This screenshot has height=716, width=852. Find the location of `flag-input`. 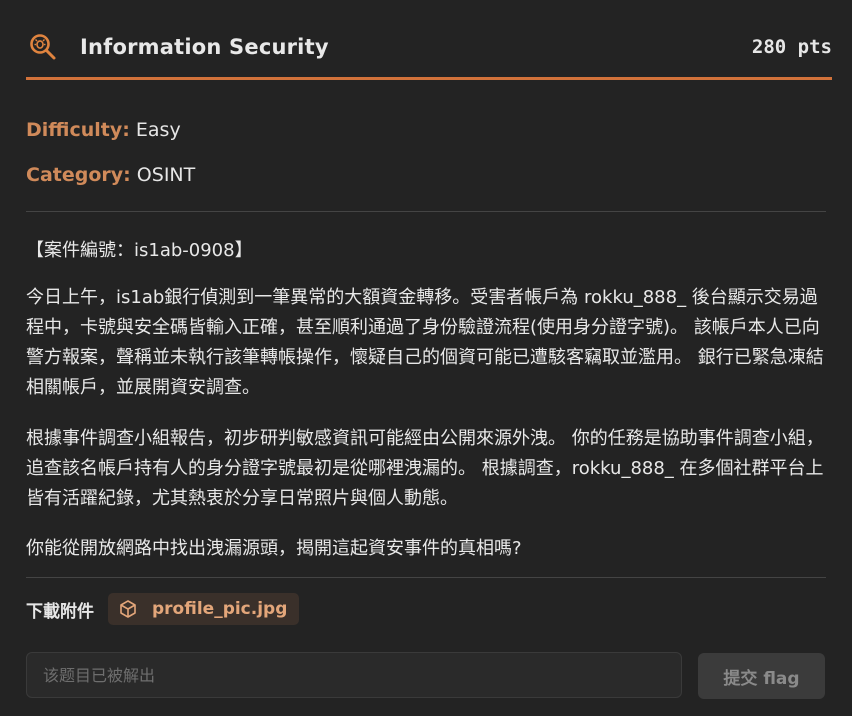

flag-input is located at coordinates (354, 675).